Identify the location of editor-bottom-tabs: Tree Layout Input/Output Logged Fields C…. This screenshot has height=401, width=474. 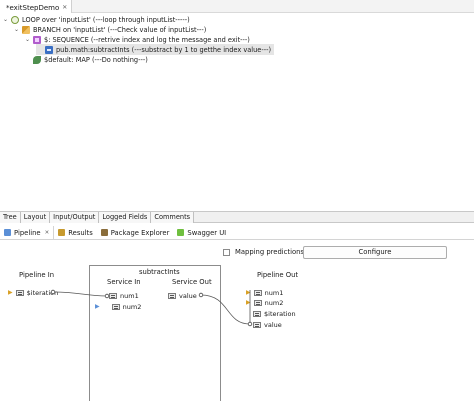
(237, 217).